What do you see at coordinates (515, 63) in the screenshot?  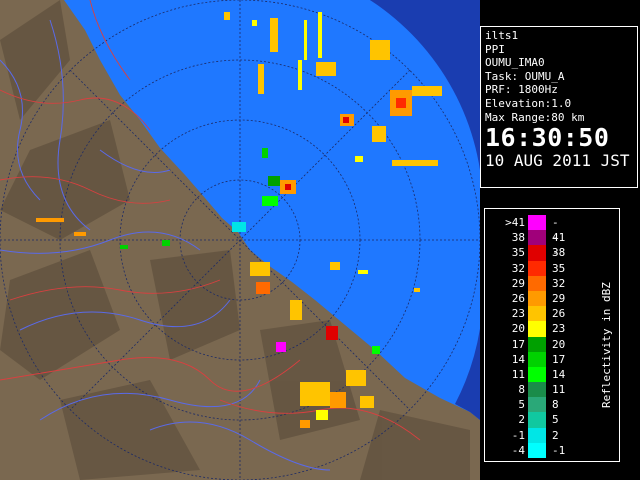 I see `scan-name: OUMU_IMA0` at bounding box center [515, 63].